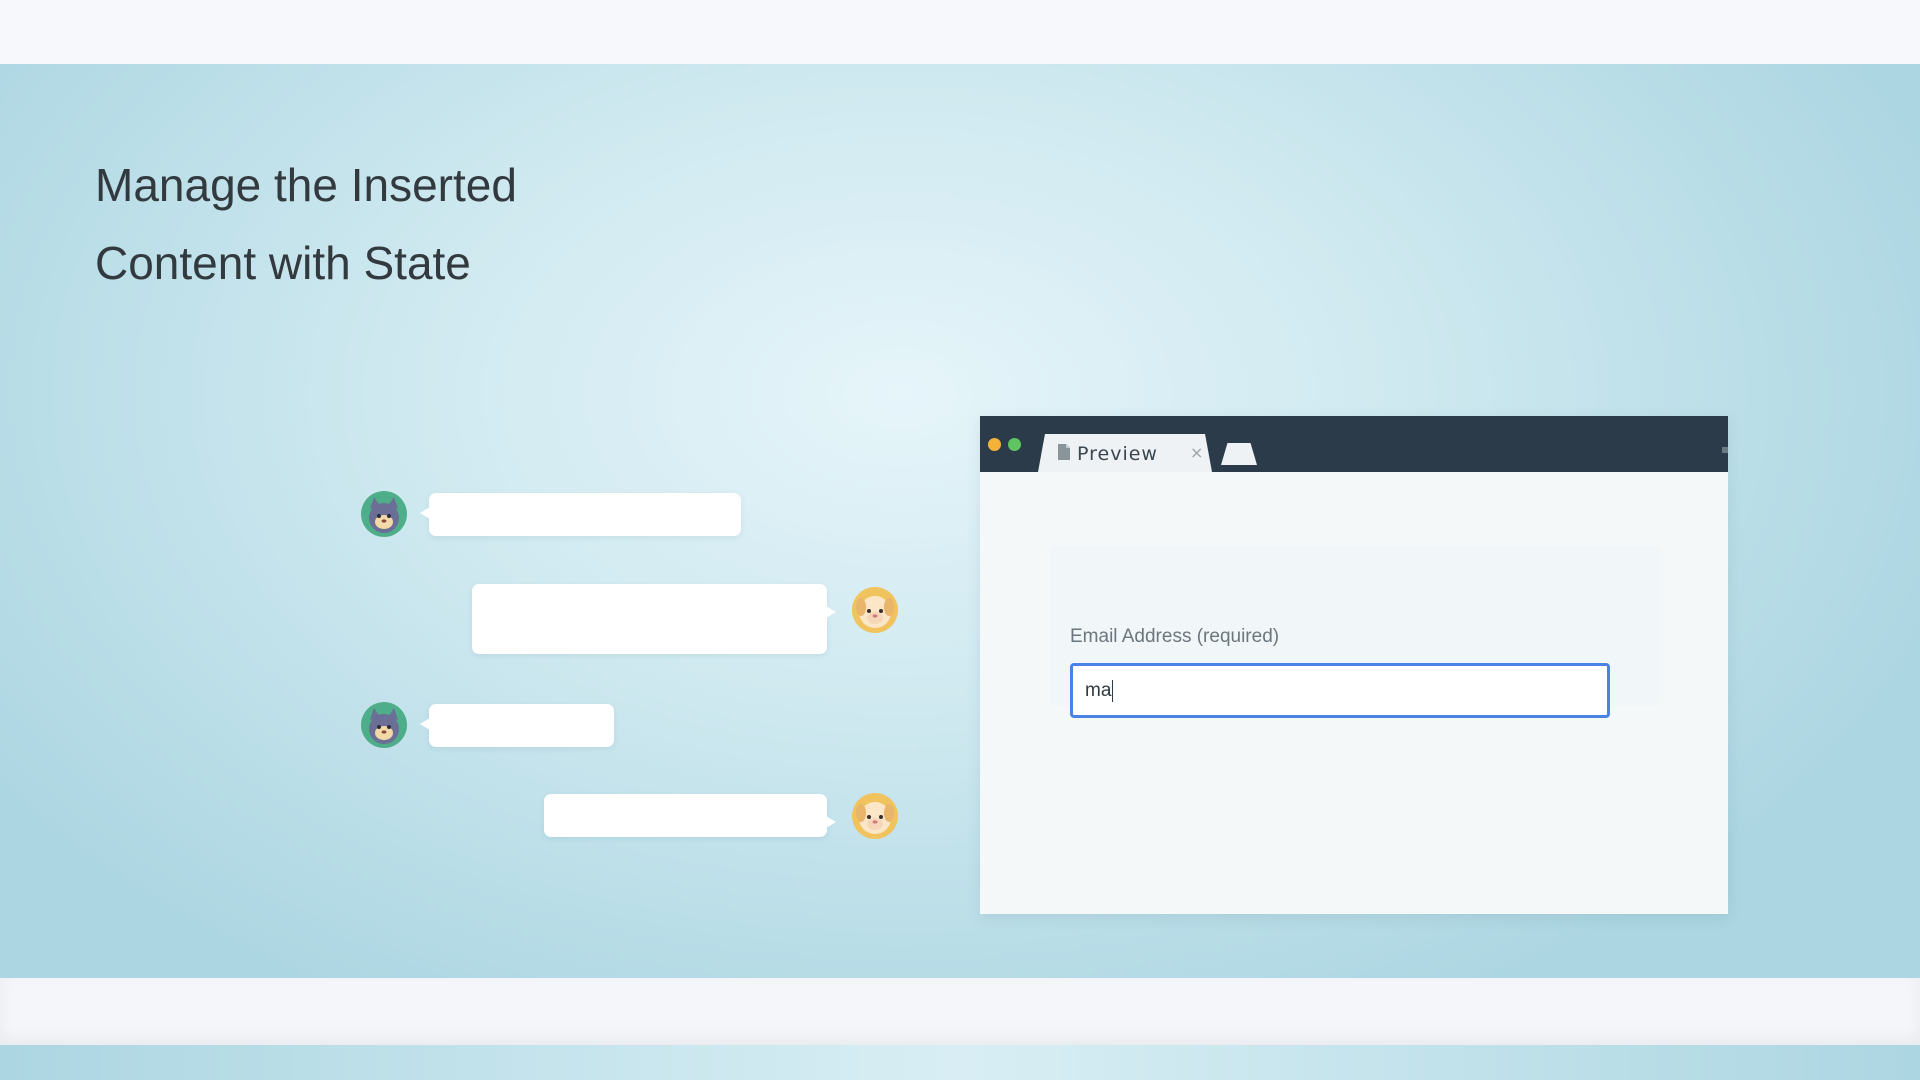  What do you see at coordinates (1113, 690) in the screenshot?
I see `text-caret` at bounding box center [1113, 690].